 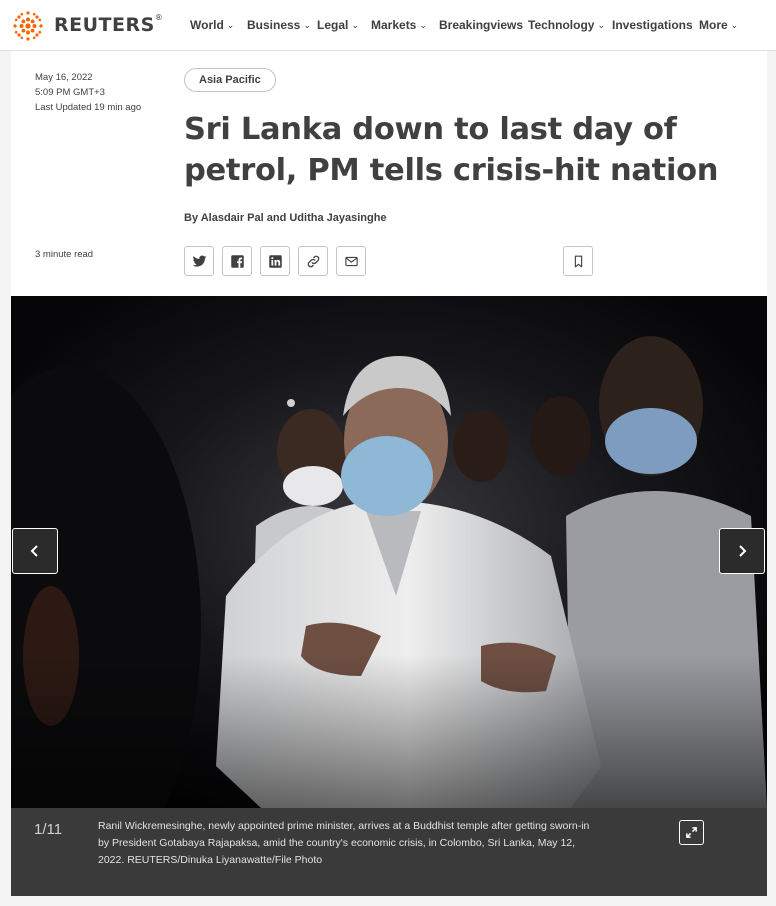 I want to click on reuters-logo-icon, so click(x=28, y=26).